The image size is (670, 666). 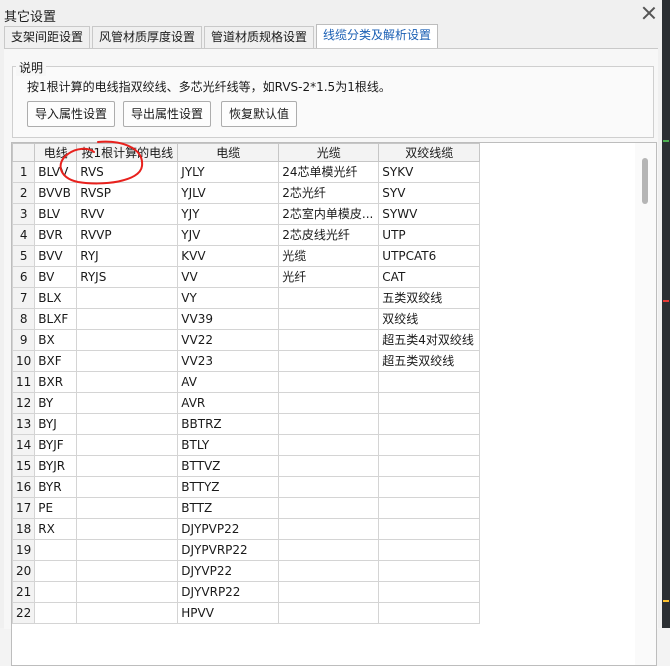 I want to click on cable-cell: BTTZ, so click(x=228, y=508).